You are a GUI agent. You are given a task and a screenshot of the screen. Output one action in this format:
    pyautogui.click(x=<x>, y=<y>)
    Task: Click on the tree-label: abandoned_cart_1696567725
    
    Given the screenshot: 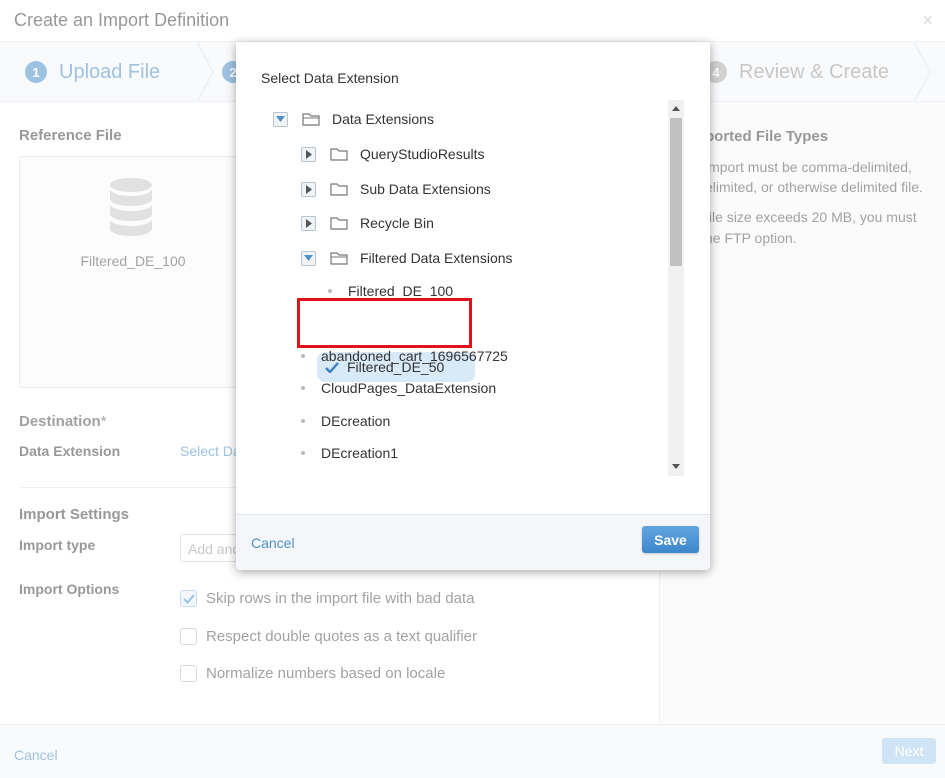 What is the action you would take?
    pyautogui.click(x=414, y=356)
    